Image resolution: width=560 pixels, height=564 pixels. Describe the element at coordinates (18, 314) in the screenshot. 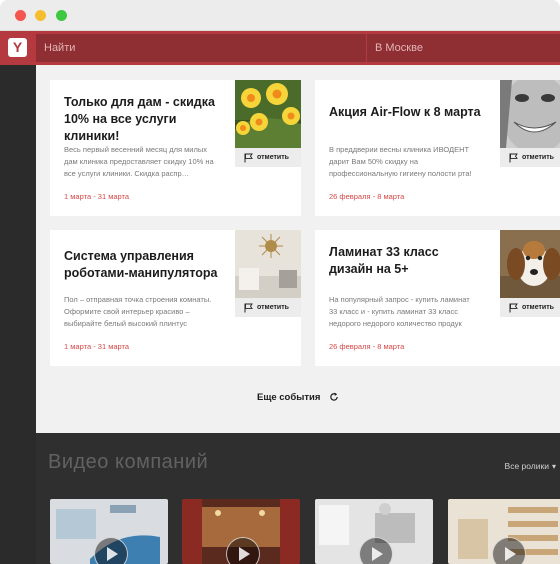

I see `left-sidebar` at that location.